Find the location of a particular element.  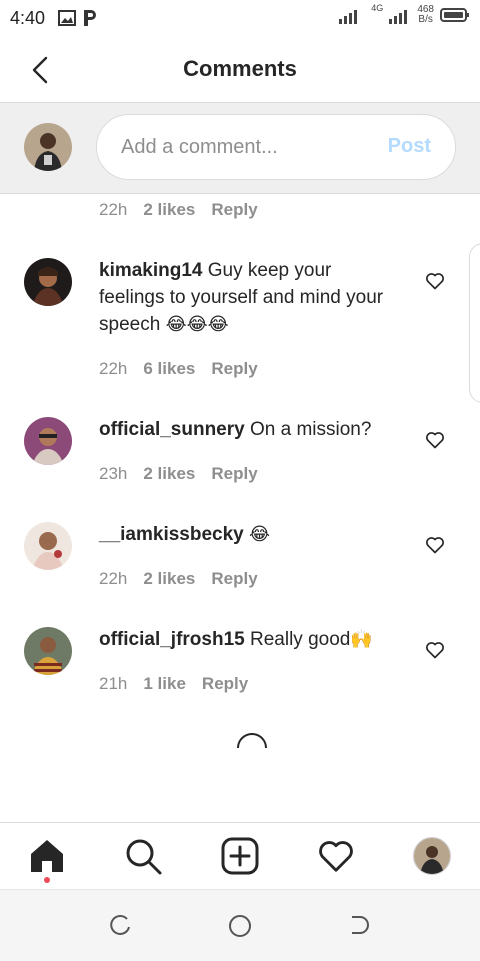

gallery-icon is located at coordinates (67, 18).